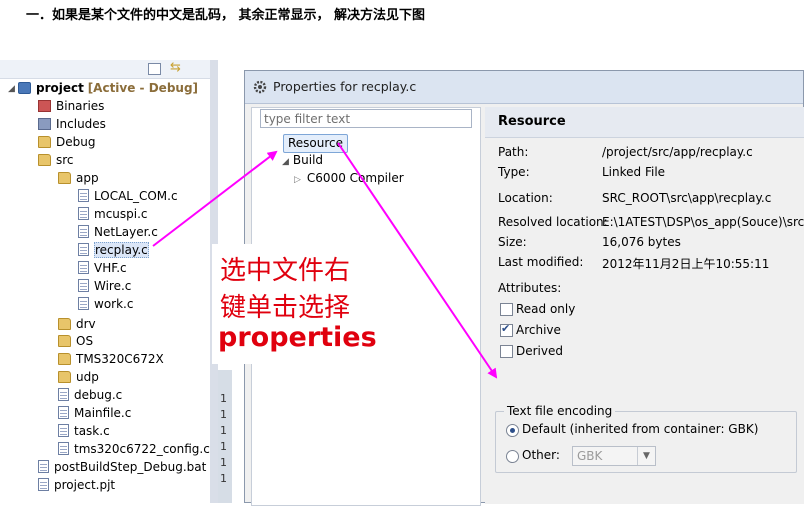 The width and height of the screenshot is (804, 506). I want to click on arrow-to-resource, so click(215, 198).